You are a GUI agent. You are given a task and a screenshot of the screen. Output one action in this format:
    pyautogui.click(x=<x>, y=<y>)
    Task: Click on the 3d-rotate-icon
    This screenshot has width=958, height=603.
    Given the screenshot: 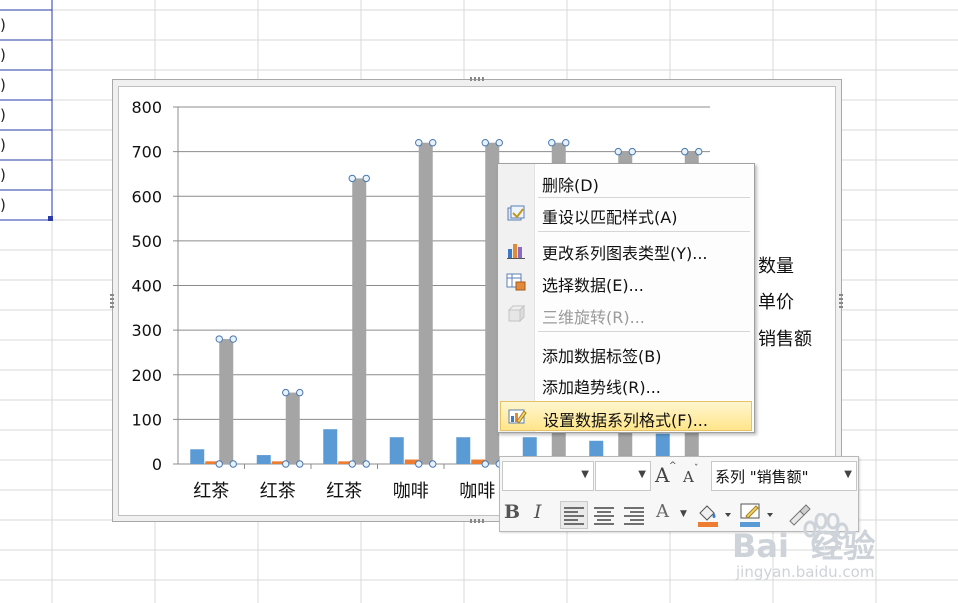 What is the action you would take?
    pyautogui.click(x=516, y=313)
    